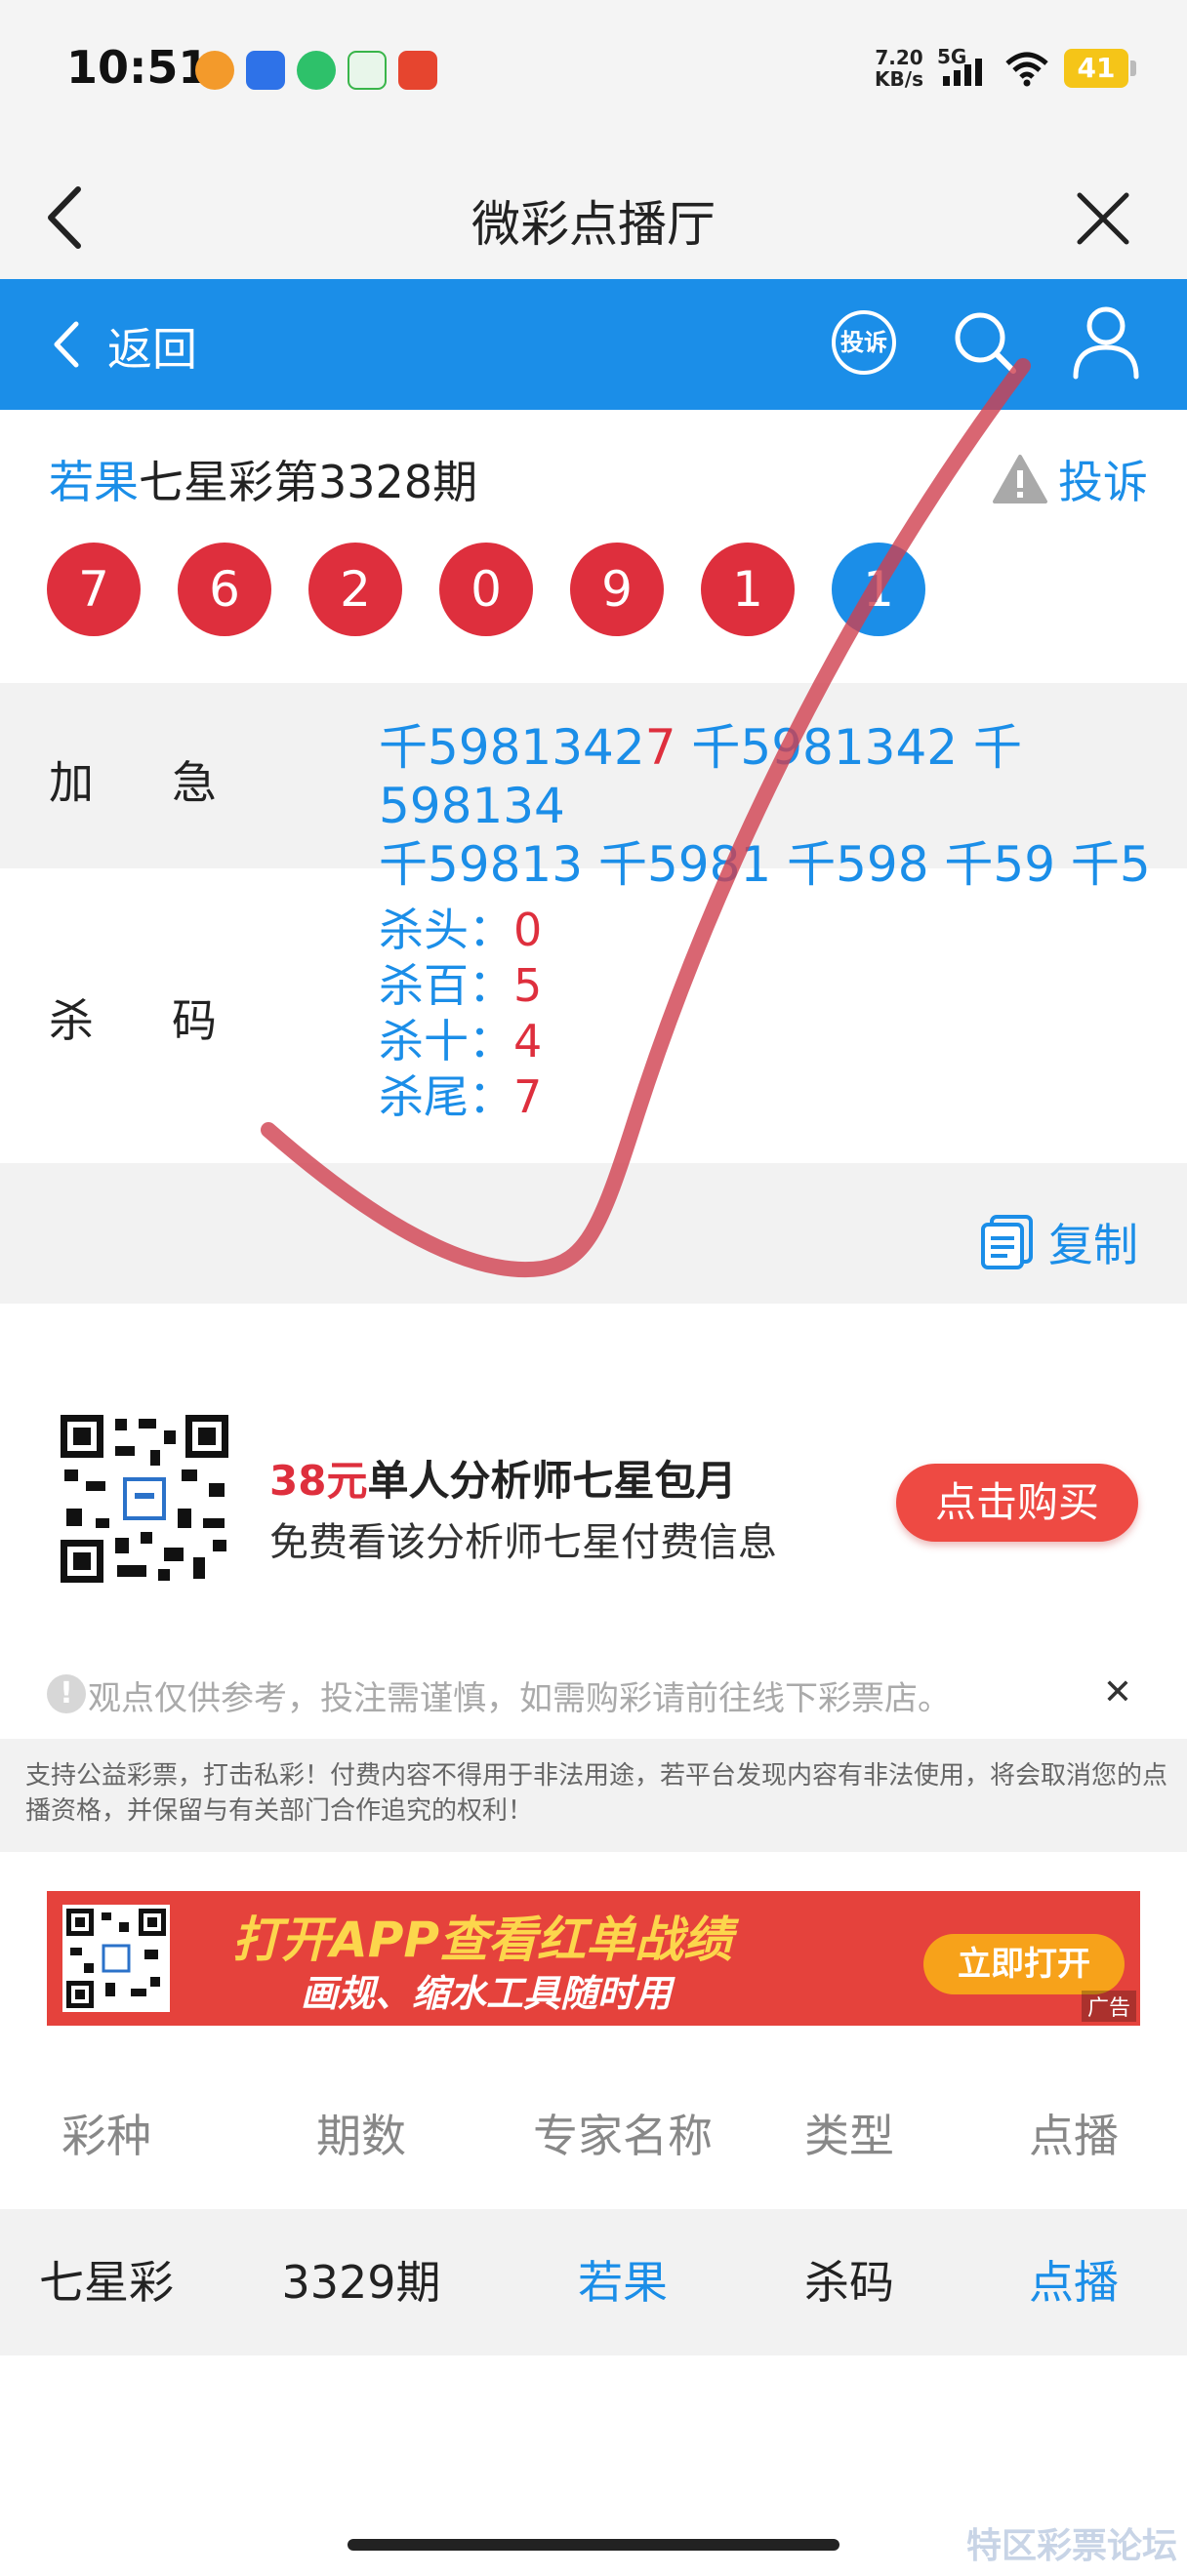  Describe the element at coordinates (593, 2545) in the screenshot. I see `home-indicator` at that location.